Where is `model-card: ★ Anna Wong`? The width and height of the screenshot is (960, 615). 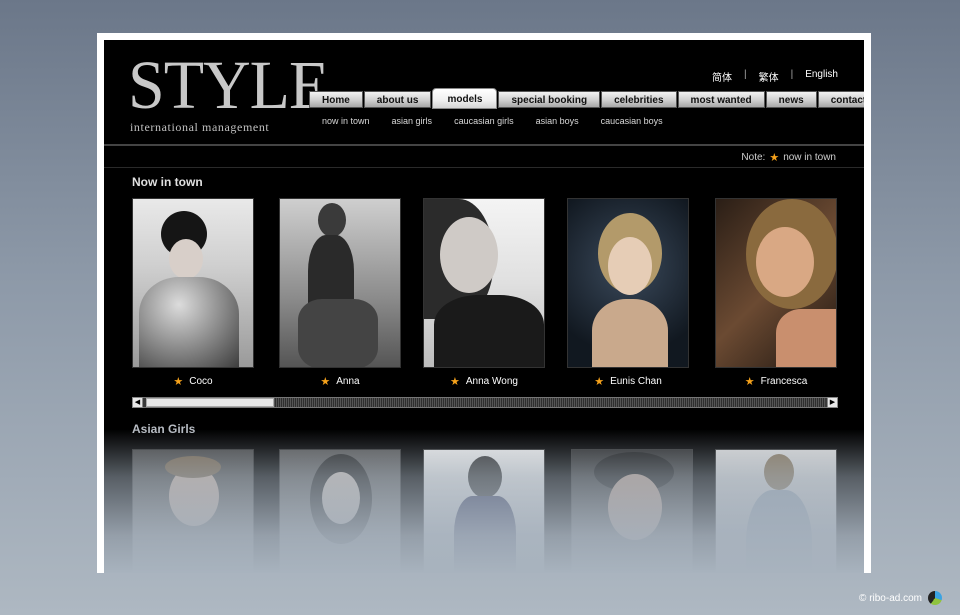 model-card: ★ Anna Wong is located at coordinates (484, 293).